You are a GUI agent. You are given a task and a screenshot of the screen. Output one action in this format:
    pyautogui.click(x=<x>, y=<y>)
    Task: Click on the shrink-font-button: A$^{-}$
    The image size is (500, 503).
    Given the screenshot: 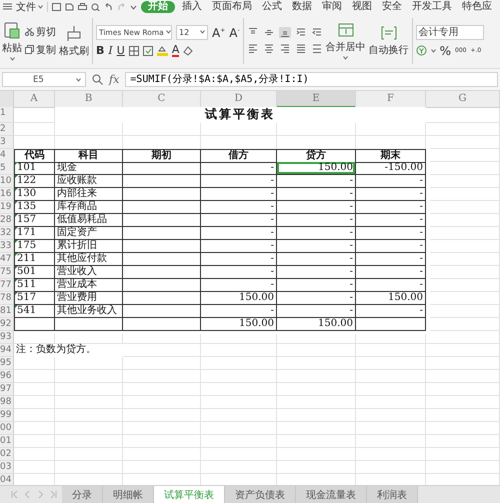 What is the action you would take?
    pyautogui.click(x=234, y=32)
    